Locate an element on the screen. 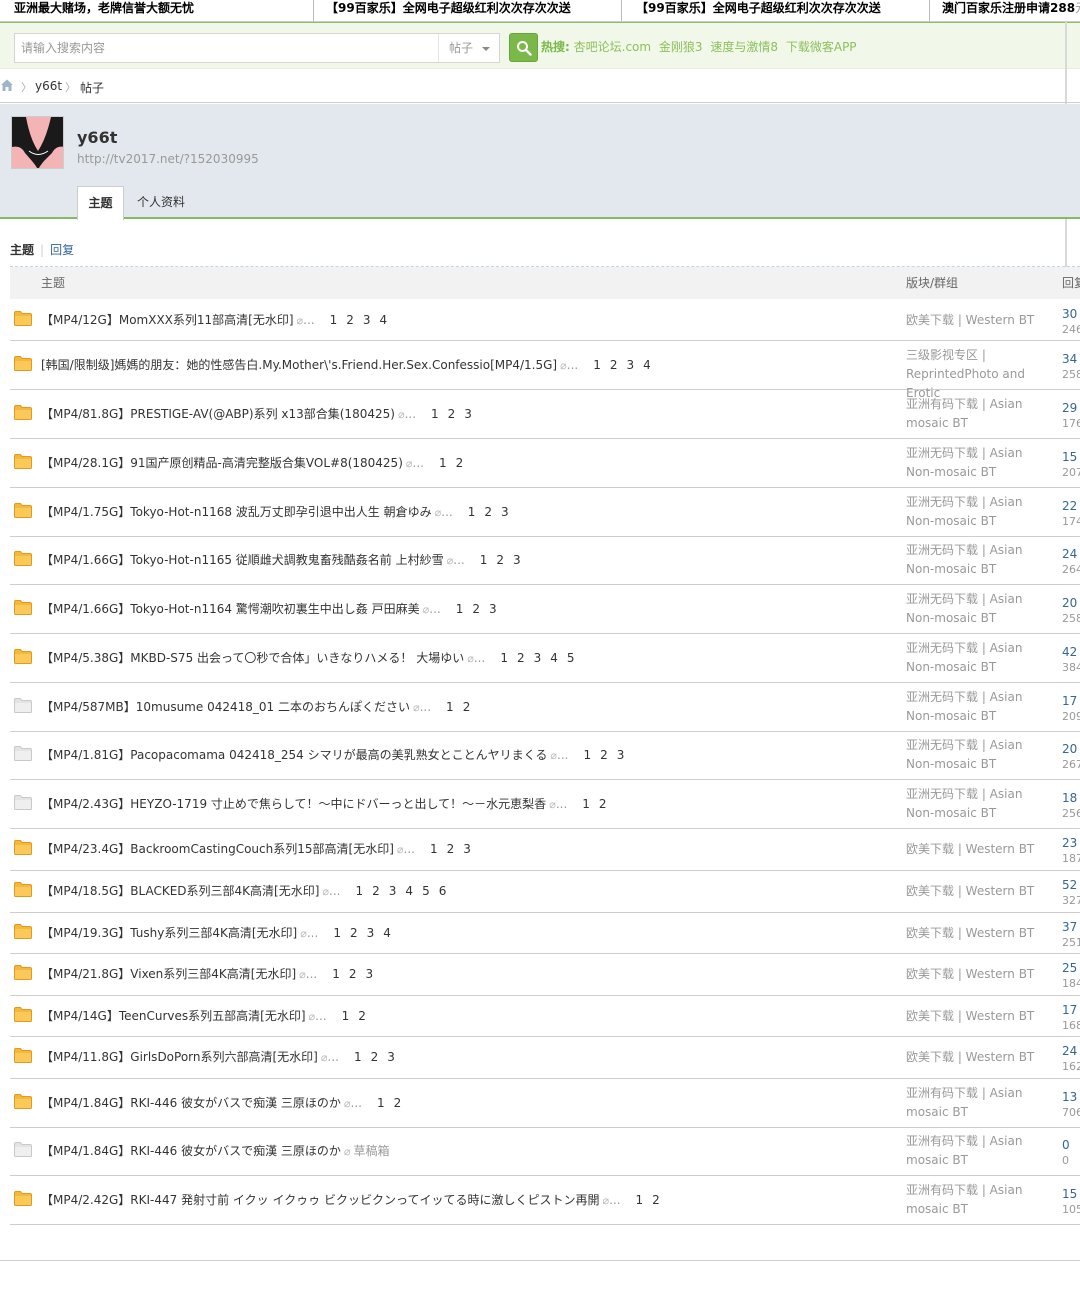  reply-count: 18 is located at coordinates (1069, 798).